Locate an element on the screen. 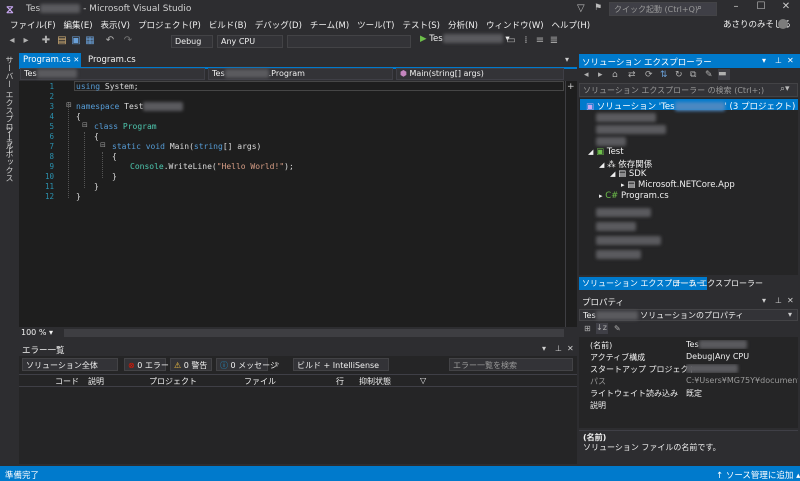  property-value: C:¥Users¥MG75Y¥documents¥vi is located at coordinates (742, 380).